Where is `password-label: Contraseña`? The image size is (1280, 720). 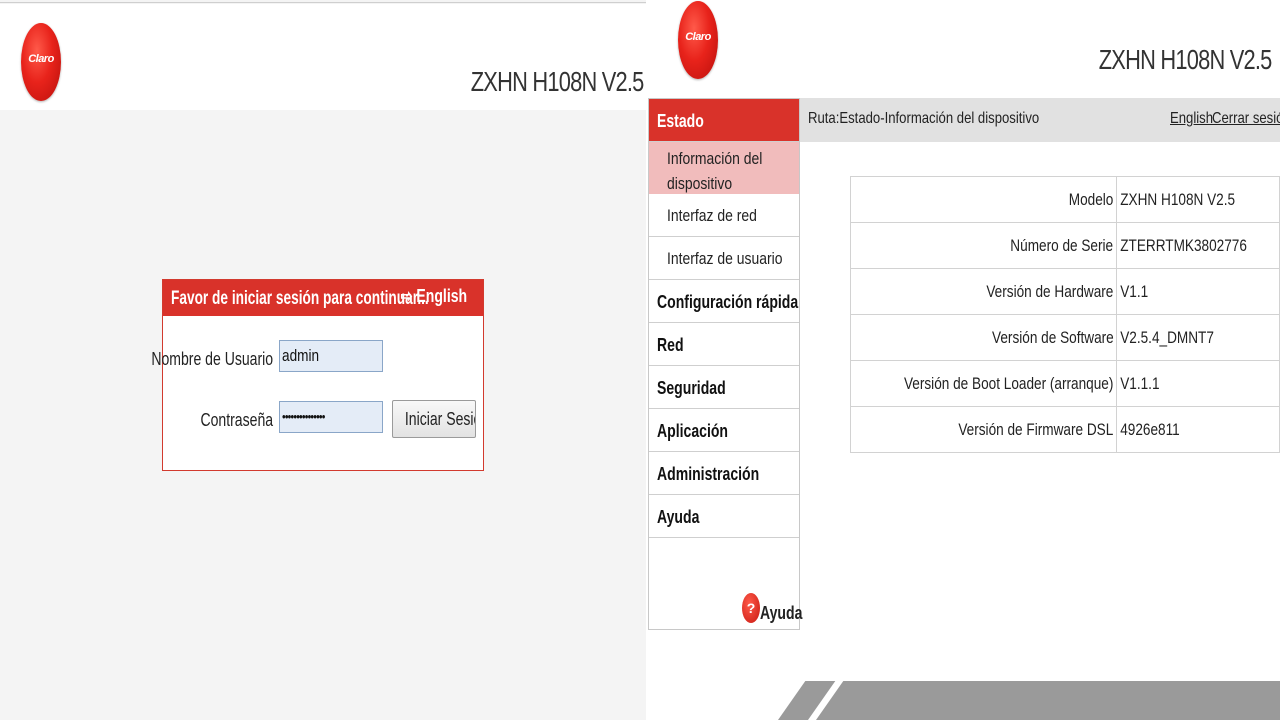
password-label: Contraseña is located at coordinates (236, 420).